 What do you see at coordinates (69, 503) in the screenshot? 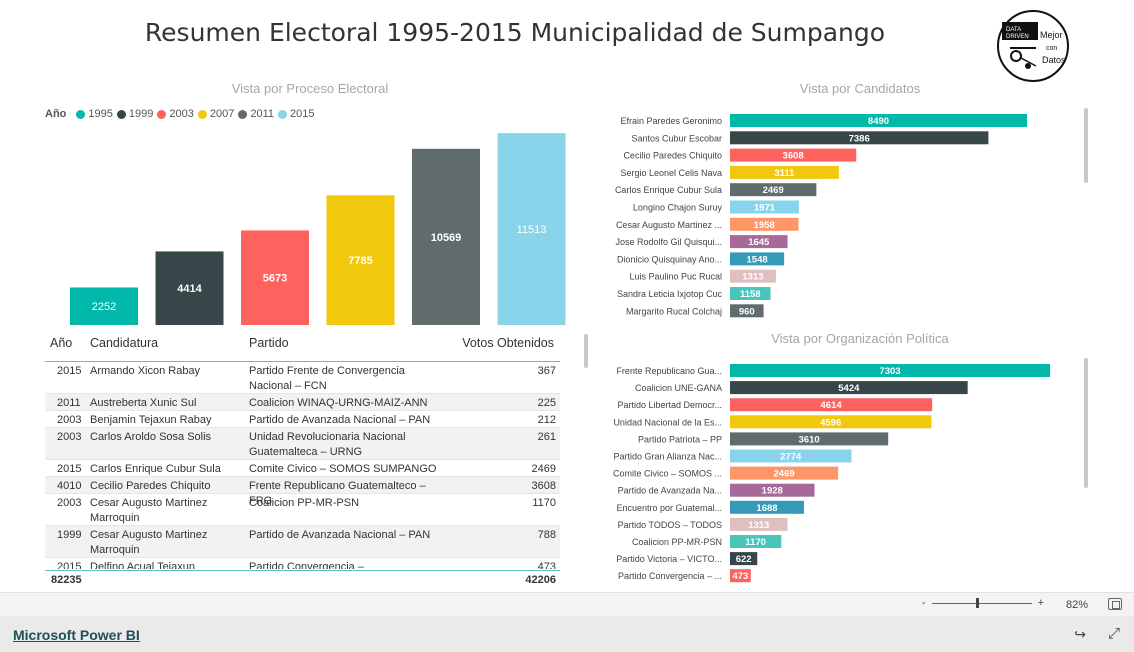
I see `cell-year: 2003` at bounding box center [69, 503].